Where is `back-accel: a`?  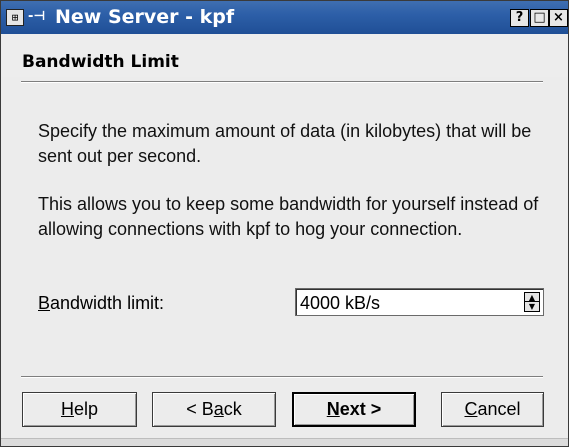
back-accel: a is located at coordinates (218, 409).